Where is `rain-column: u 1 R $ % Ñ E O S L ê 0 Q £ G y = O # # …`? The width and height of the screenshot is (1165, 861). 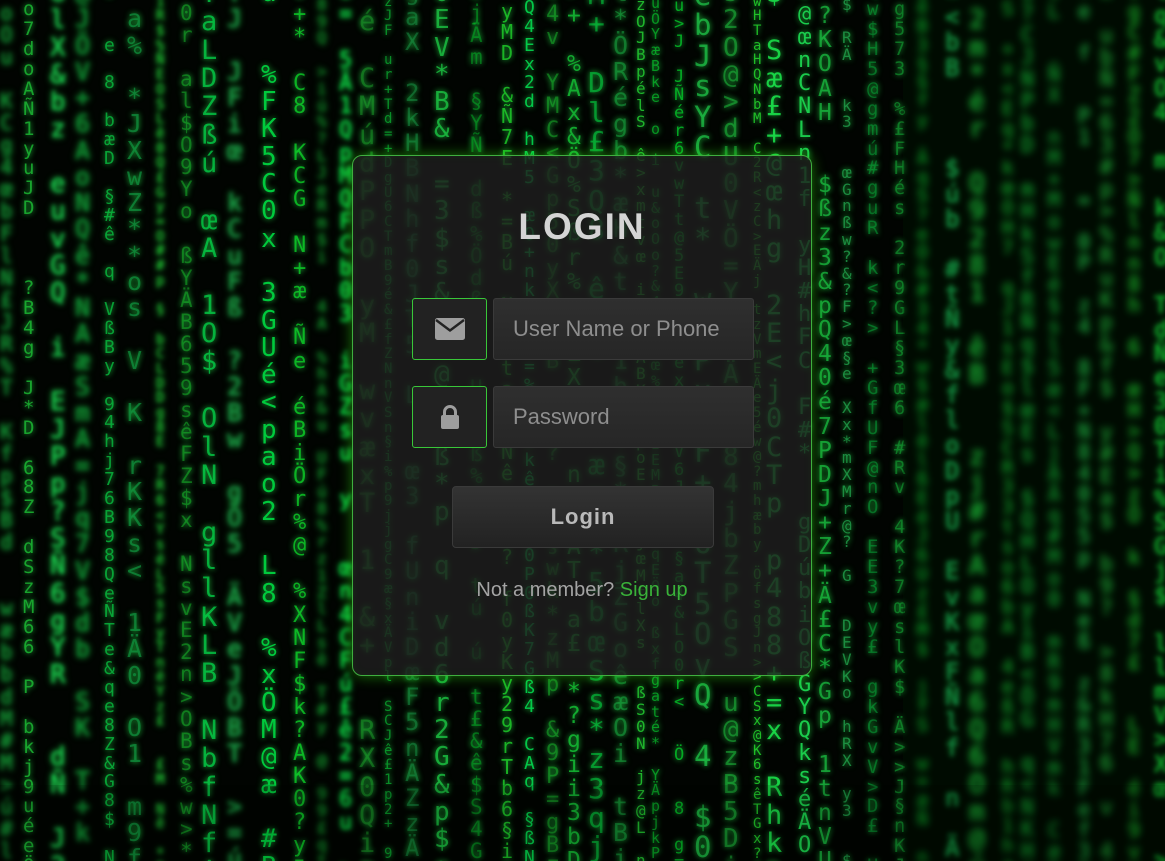
rain-column: u 1 R $ % Ñ E O S L ê 0 Q £ G y = O # # … is located at coordinates (160, 430).